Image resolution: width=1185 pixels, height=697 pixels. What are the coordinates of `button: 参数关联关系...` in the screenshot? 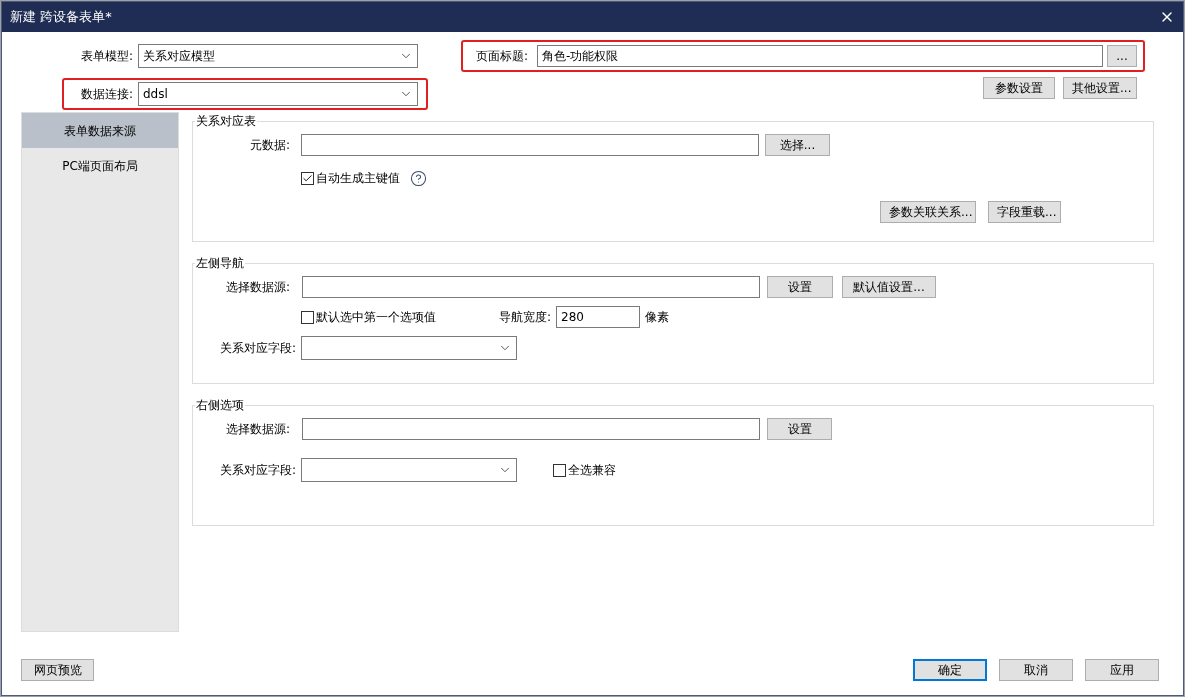 It's located at (928, 212).